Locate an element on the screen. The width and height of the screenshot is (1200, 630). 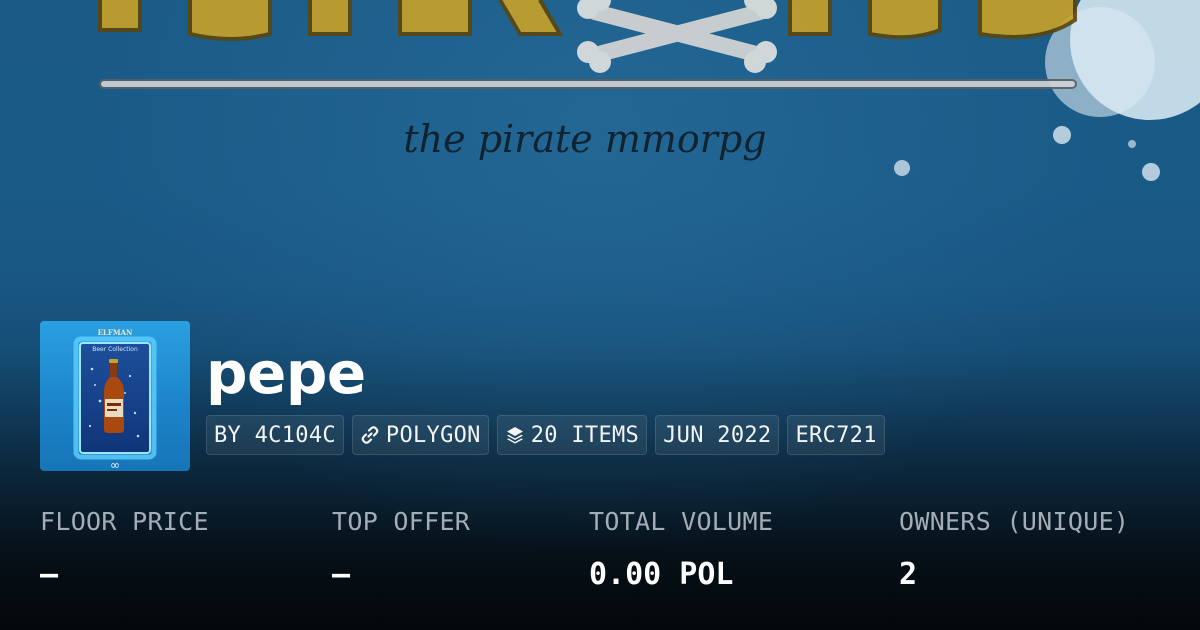
stat-label: FLOOR PRICE is located at coordinates (124, 521).